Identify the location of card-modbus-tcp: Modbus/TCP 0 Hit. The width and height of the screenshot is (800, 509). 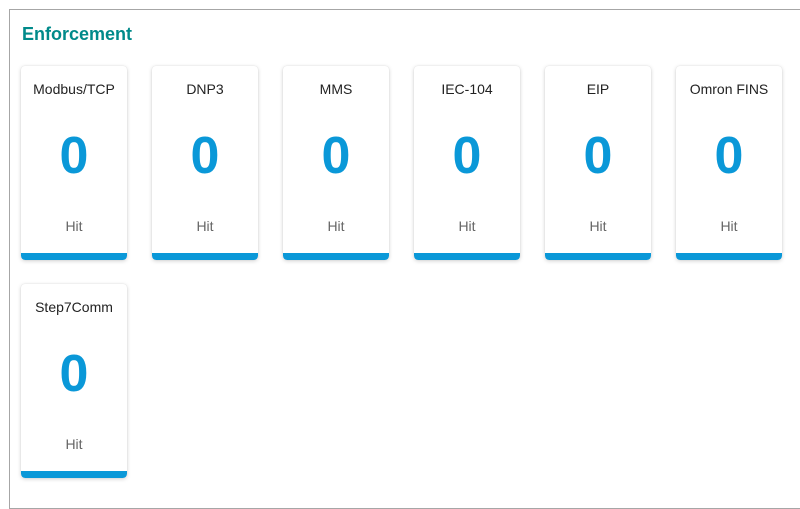
(74, 163).